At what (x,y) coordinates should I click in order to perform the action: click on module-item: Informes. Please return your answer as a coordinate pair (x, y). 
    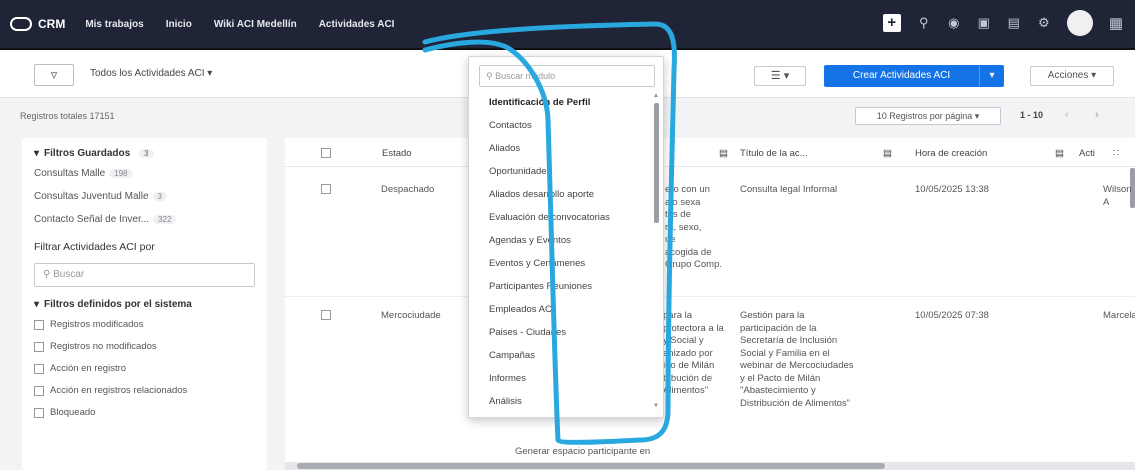
    Looking at the image, I should click on (507, 378).